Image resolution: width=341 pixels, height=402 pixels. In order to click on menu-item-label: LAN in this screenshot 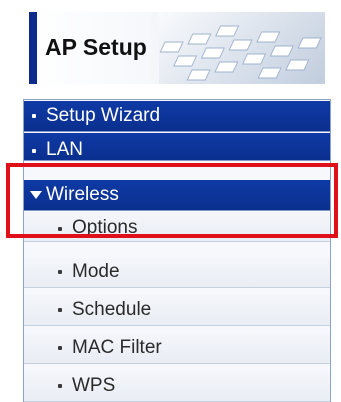, I will do `click(64, 149)`.